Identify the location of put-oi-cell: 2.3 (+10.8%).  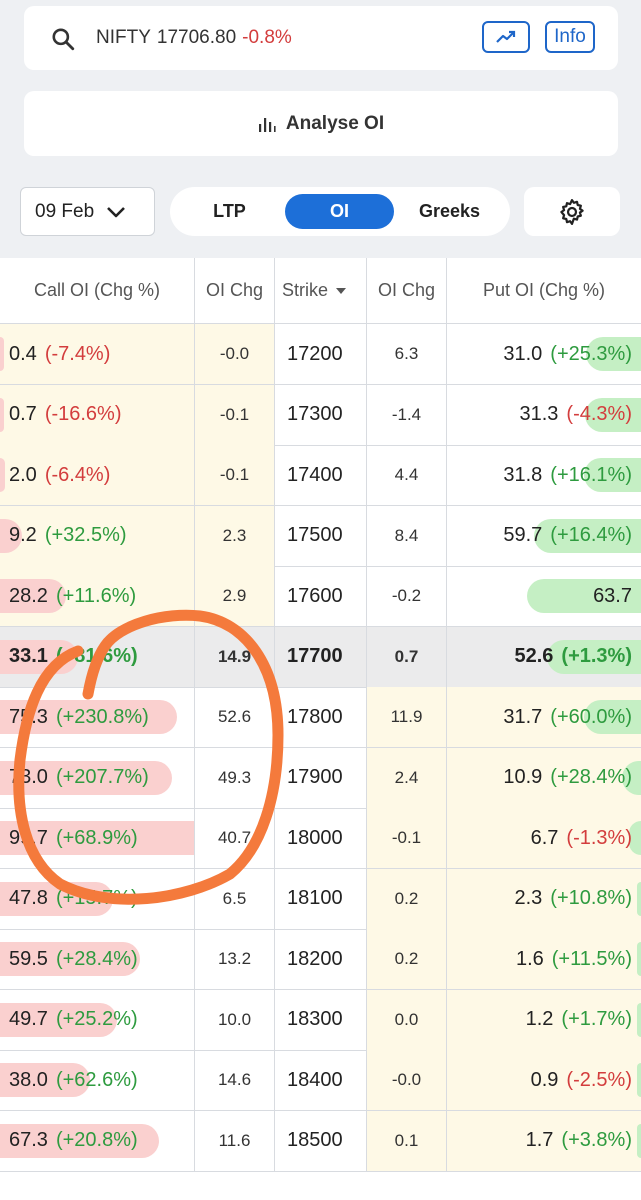
(544, 898).